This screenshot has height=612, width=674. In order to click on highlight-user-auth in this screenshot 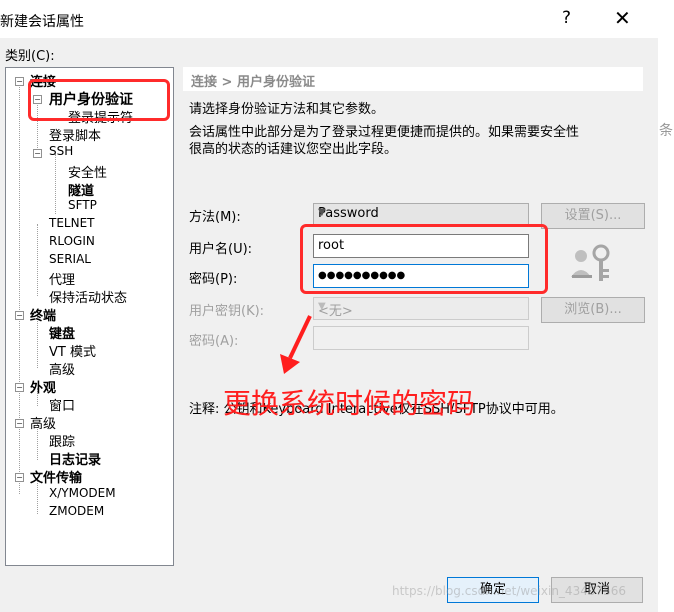, I will do `click(99, 100)`.